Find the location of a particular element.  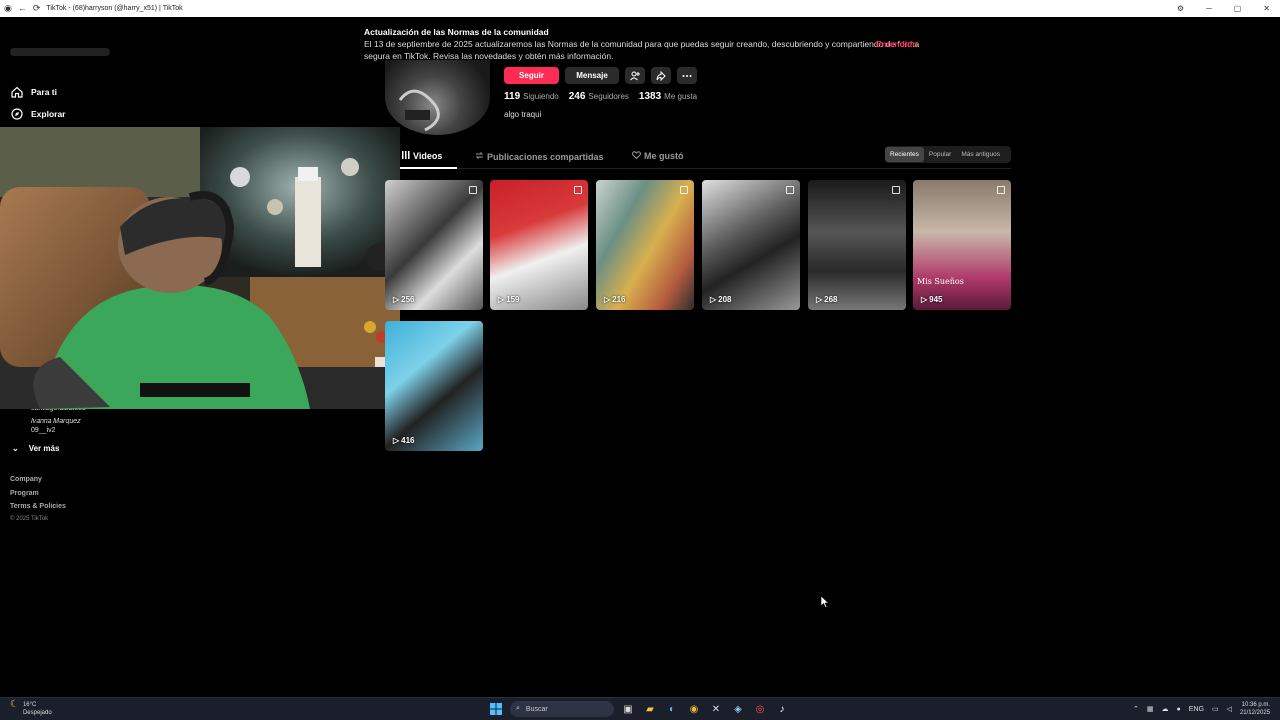

tiktok-icon: ♪ is located at coordinates (782, 709).